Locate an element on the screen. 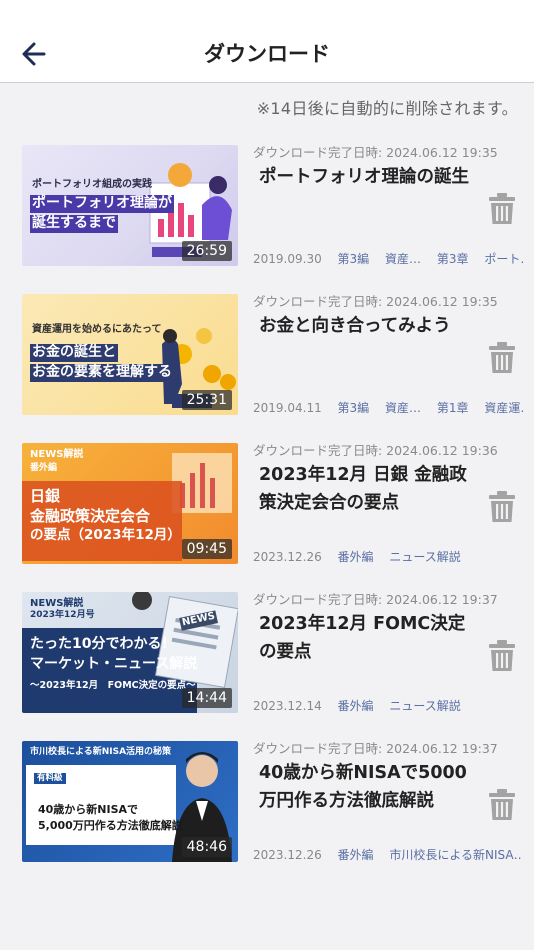 Image resolution: width=534 pixels, height=950 pixels. video-duration: 48:46 is located at coordinates (206, 847).